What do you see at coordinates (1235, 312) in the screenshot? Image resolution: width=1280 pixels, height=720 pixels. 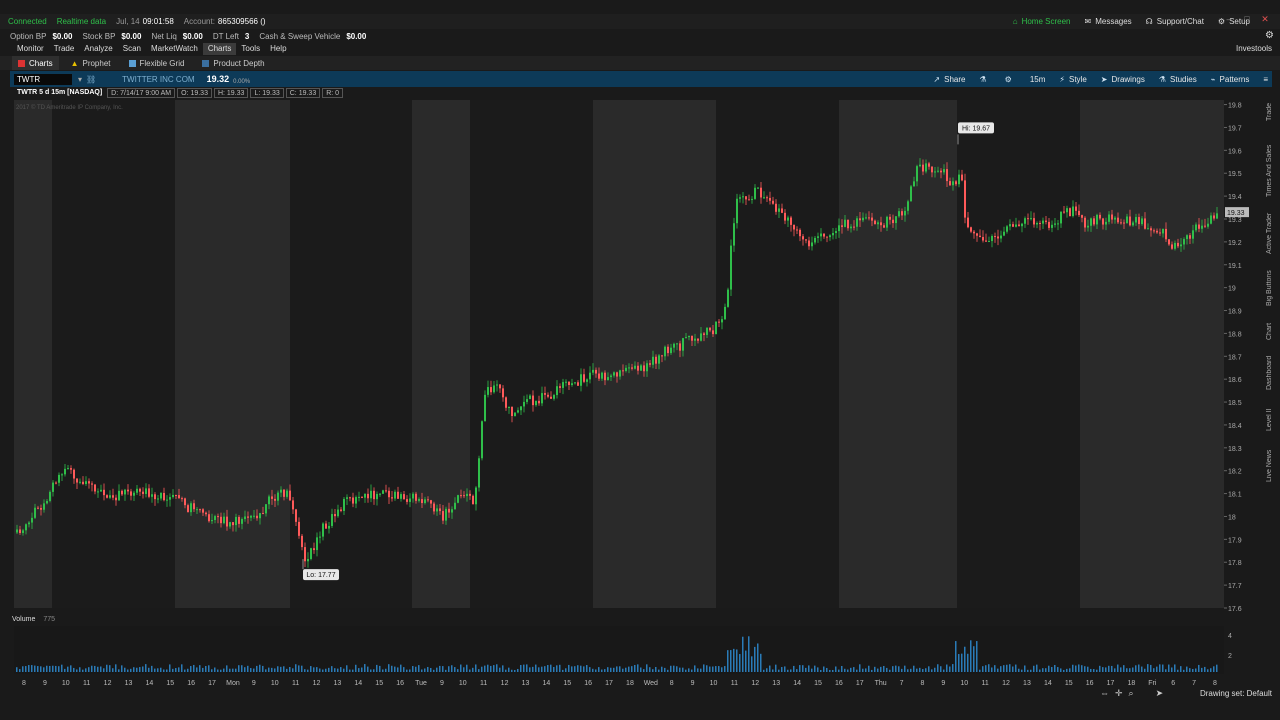 I see `y-tick-label: 18.9` at bounding box center [1235, 312].